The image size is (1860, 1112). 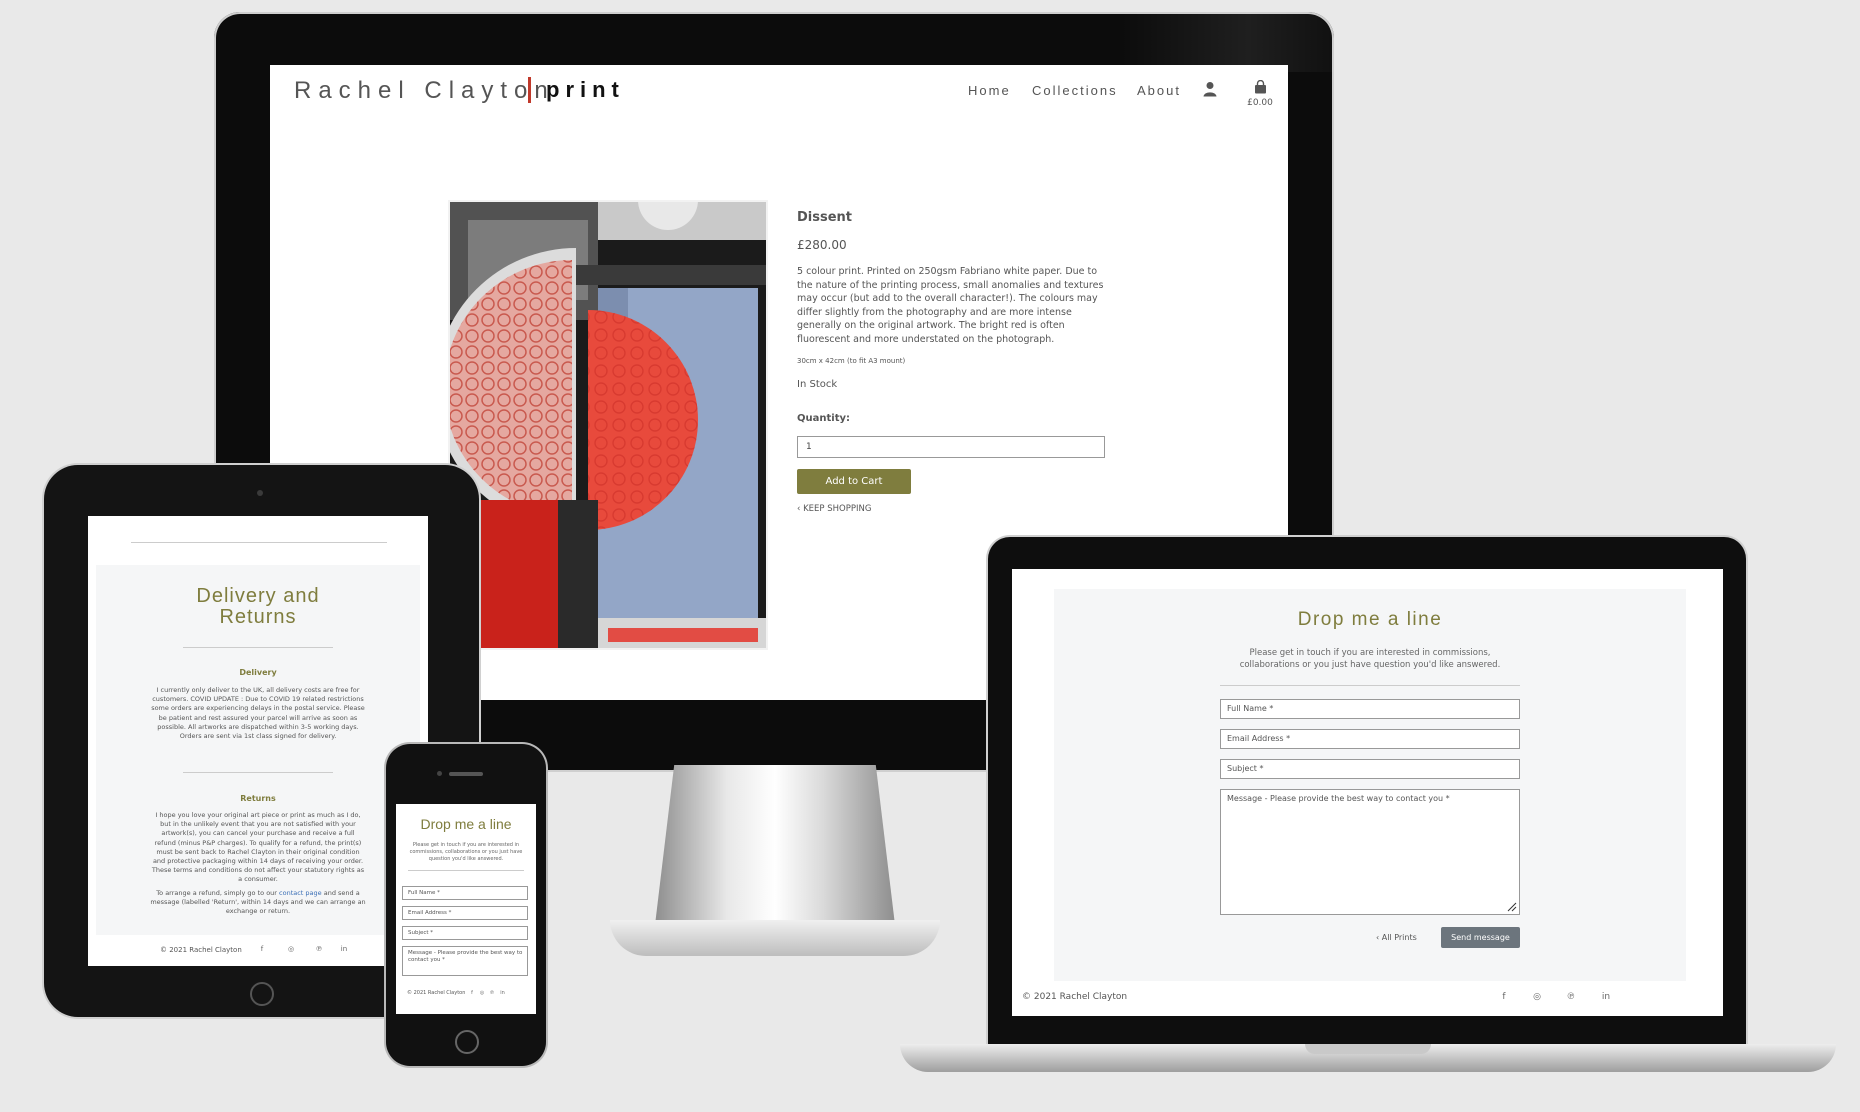 I want to click on brand-suffix: print, so click(x=585, y=90).